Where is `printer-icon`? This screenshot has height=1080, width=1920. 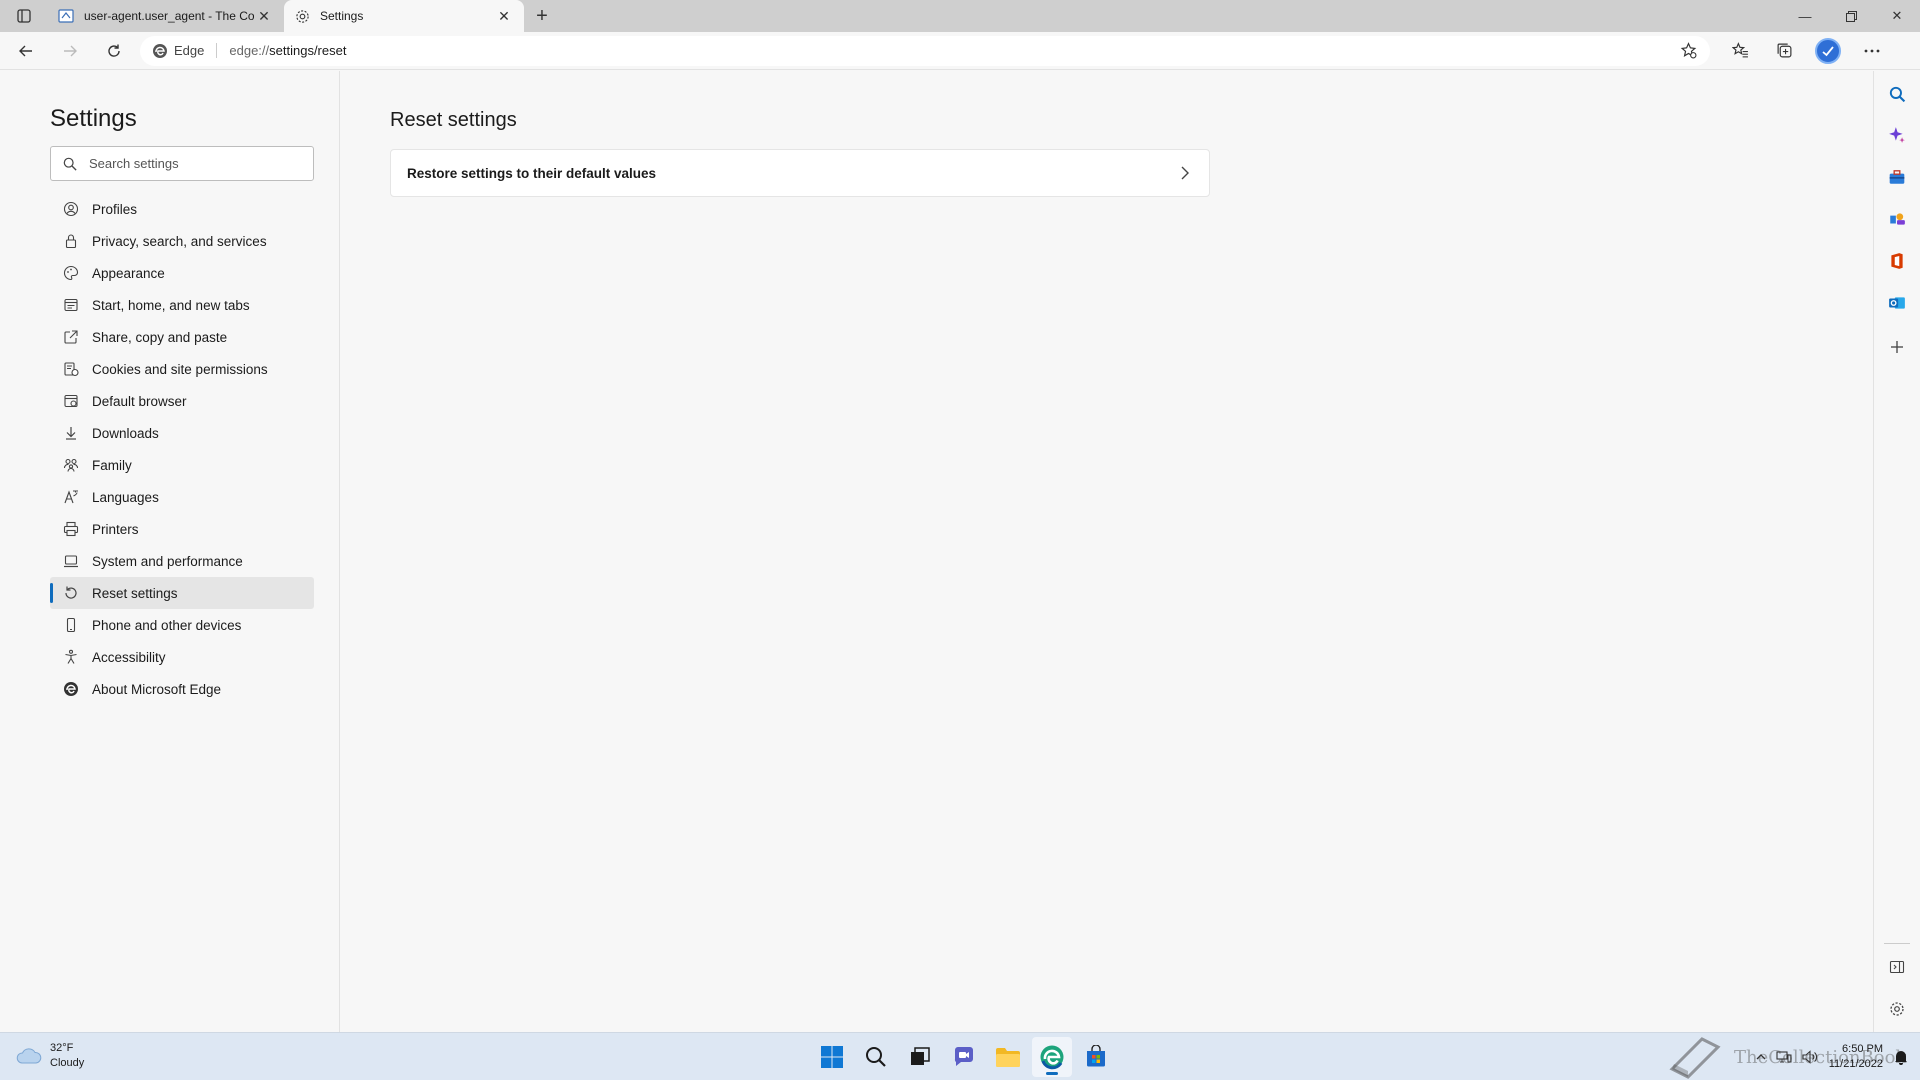 printer-icon is located at coordinates (71, 529).